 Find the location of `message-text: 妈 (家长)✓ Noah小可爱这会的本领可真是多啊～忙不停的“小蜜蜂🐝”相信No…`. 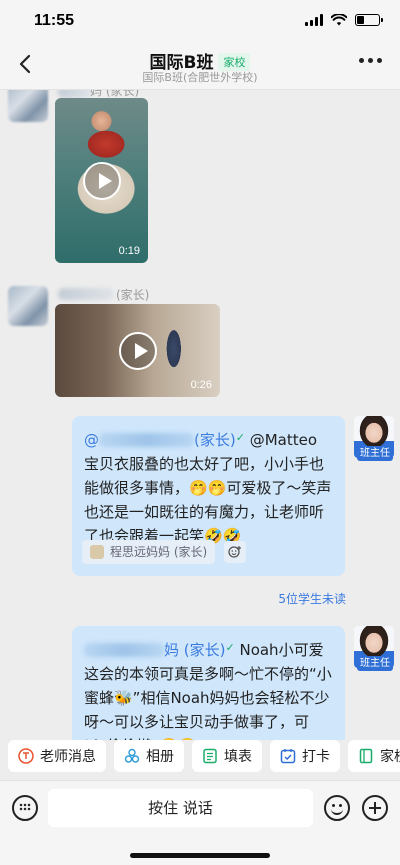

message-text: 妈 (家长)✓ Noah小可爱这会的本领可真是多啊～忙不停的“小蜜蜂🐝”相信No… is located at coordinates (208, 688).